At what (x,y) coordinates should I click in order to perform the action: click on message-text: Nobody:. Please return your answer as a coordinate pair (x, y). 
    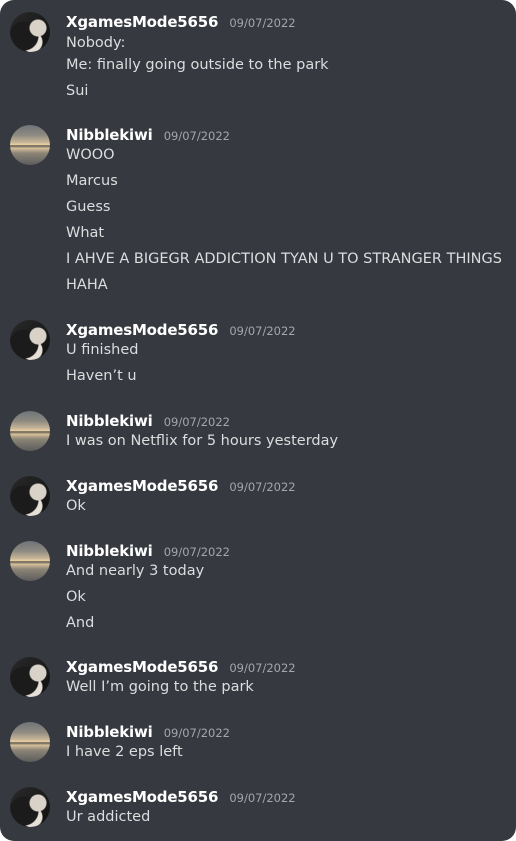
    Looking at the image, I should click on (96, 43).